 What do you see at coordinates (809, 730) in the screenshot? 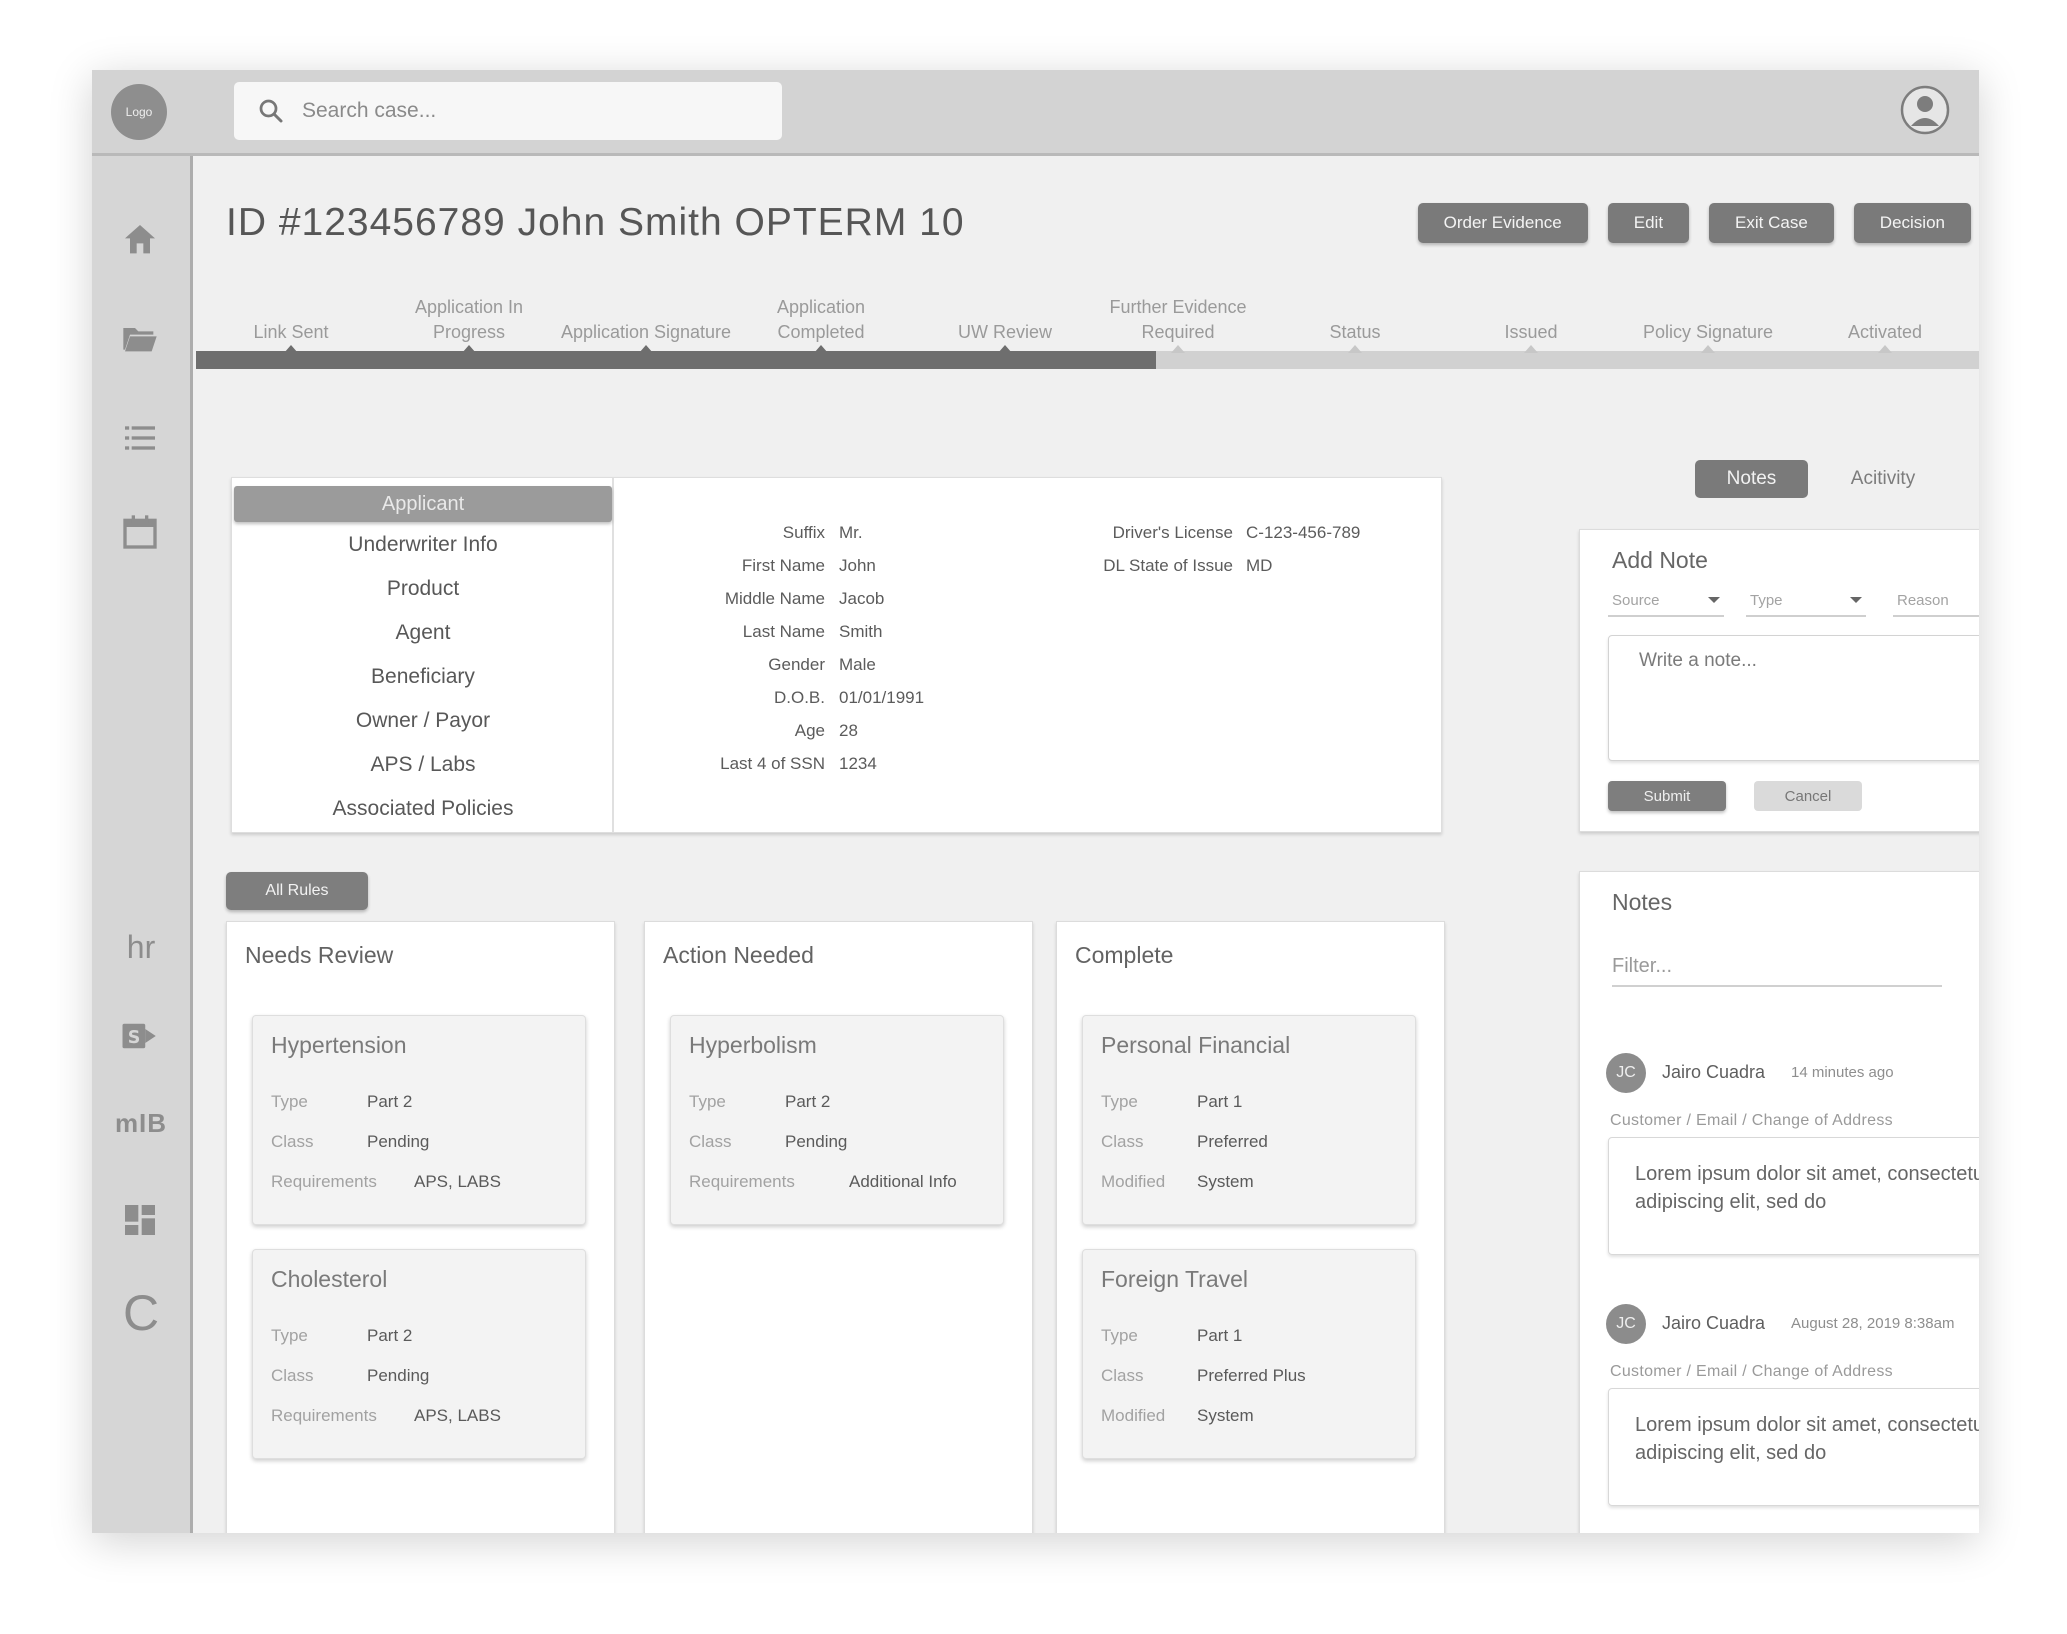
I see `age-label: Age` at bounding box center [809, 730].